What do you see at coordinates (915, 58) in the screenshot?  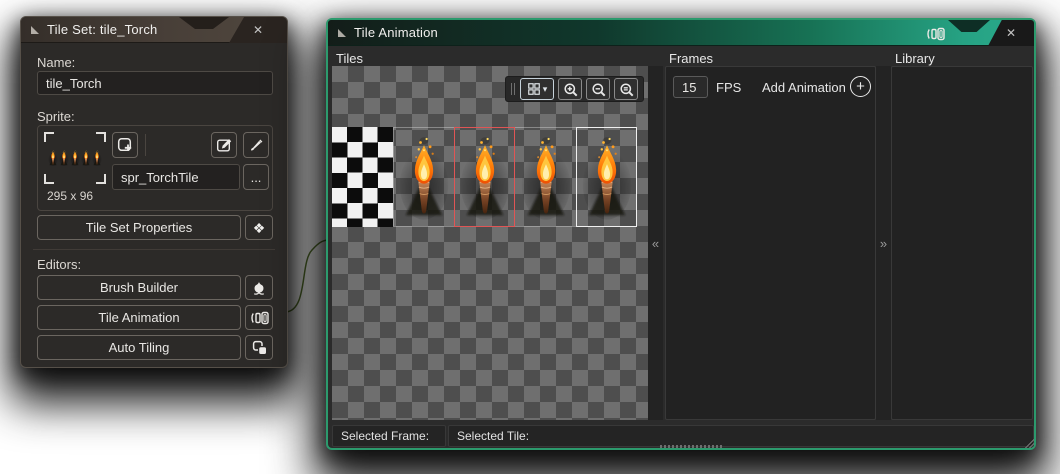 I see `library-panel-title: Library` at bounding box center [915, 58].